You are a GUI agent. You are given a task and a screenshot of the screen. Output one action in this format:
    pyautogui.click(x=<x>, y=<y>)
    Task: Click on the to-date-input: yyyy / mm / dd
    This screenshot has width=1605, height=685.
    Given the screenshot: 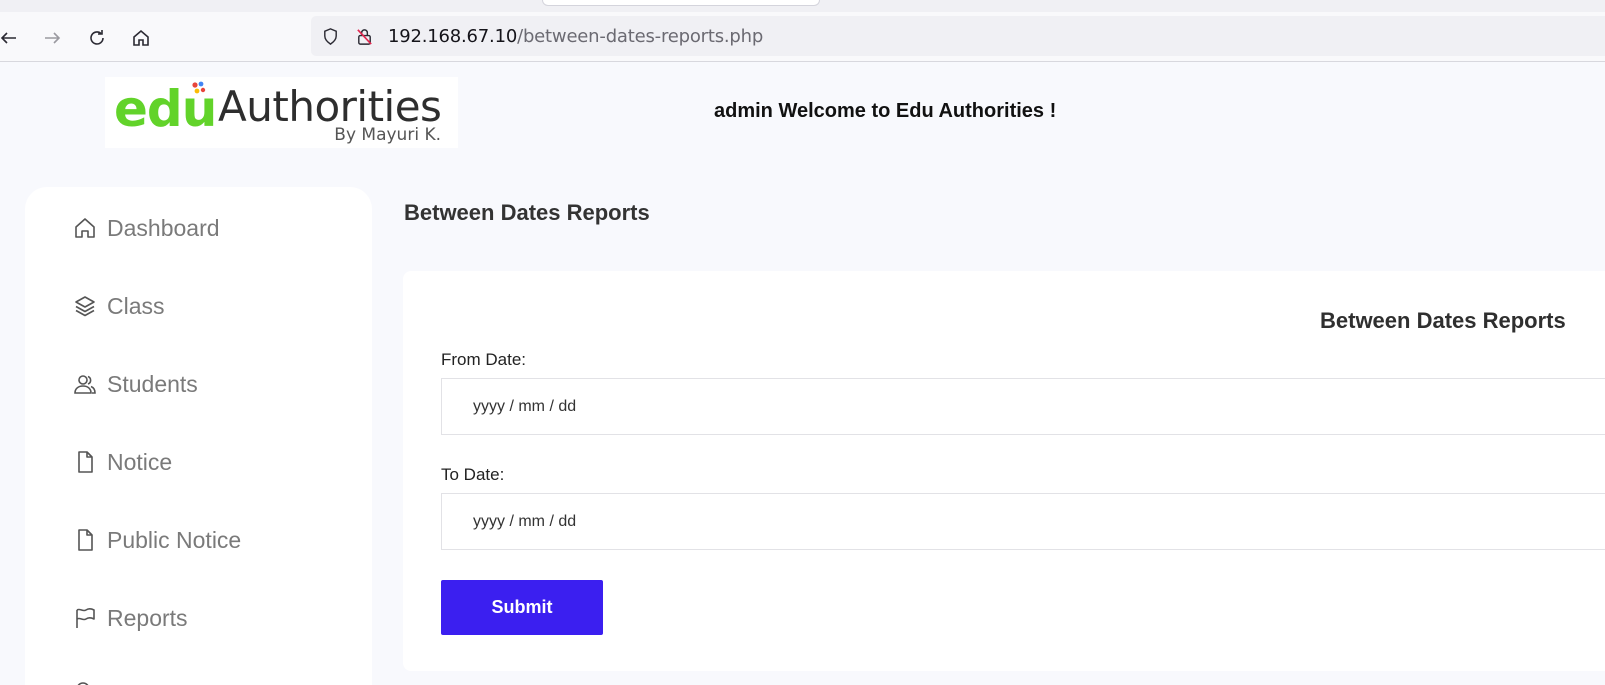 What is the action you would take?
    pyautogui.click(x=1023, y=521)
    